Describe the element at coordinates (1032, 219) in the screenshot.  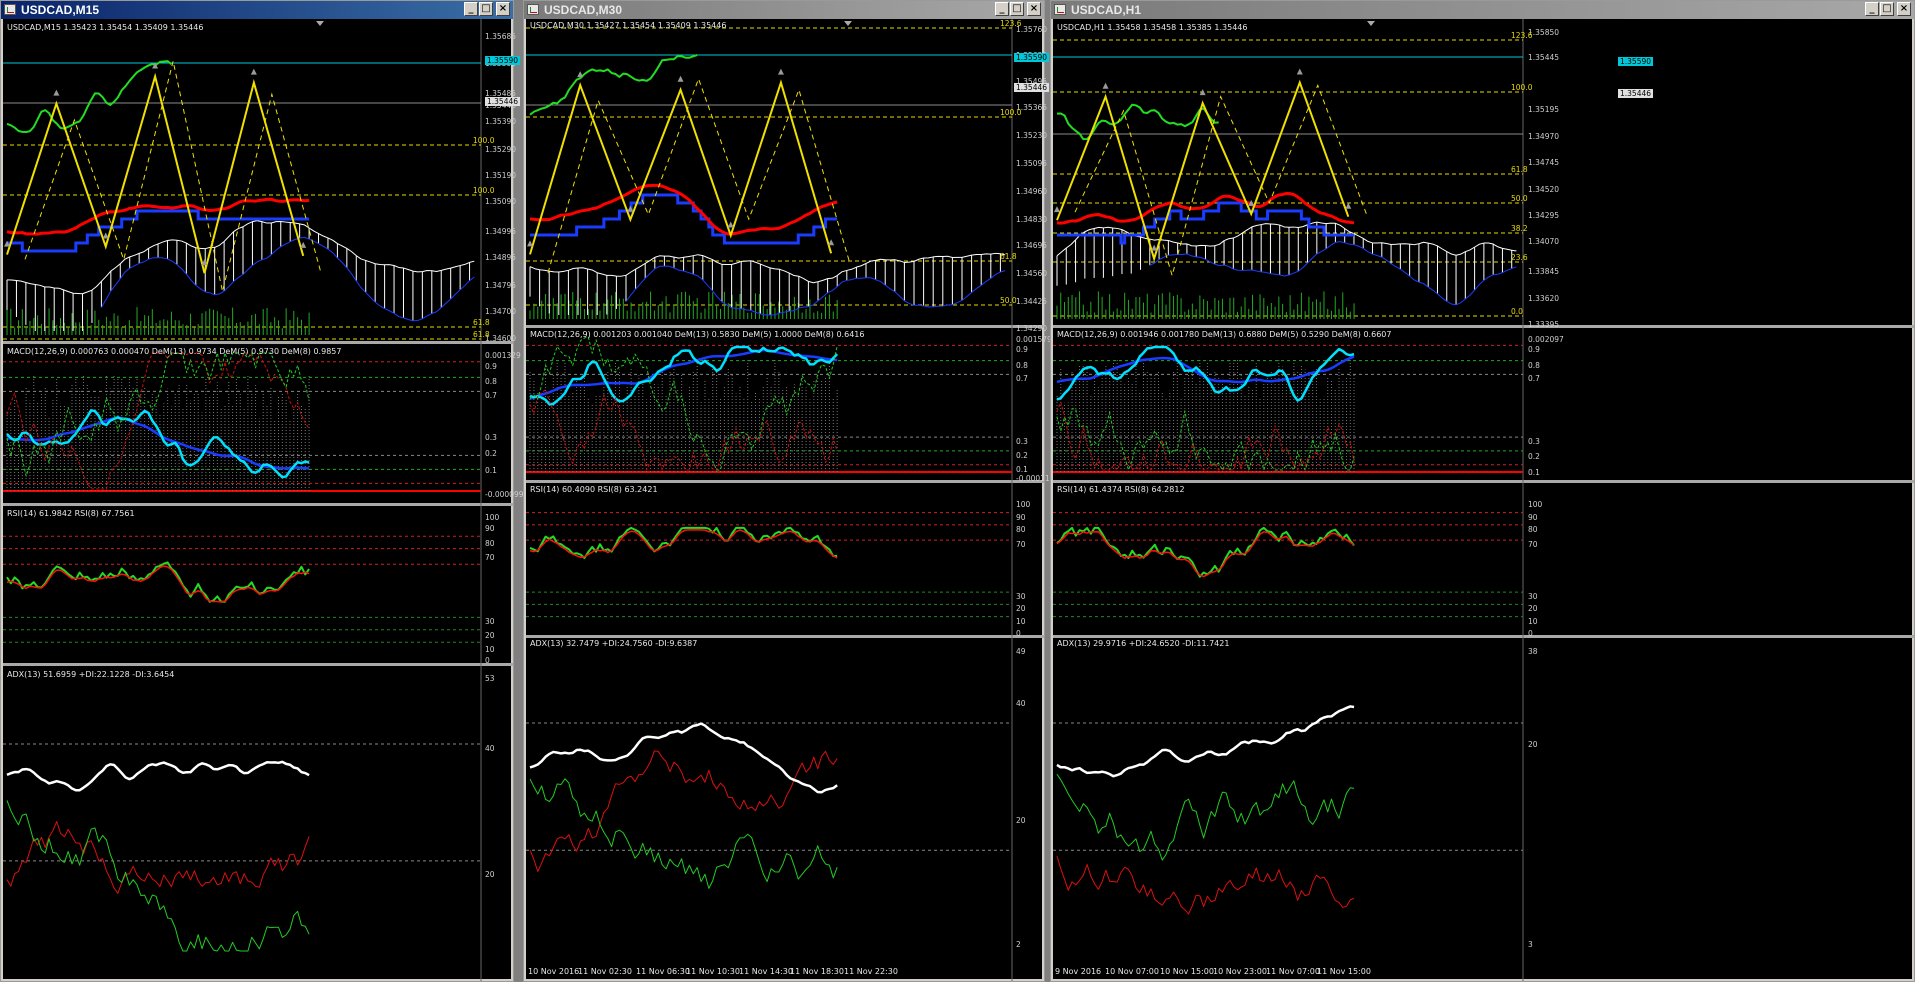
I see `price-axis-label: 1.34830` at that location.